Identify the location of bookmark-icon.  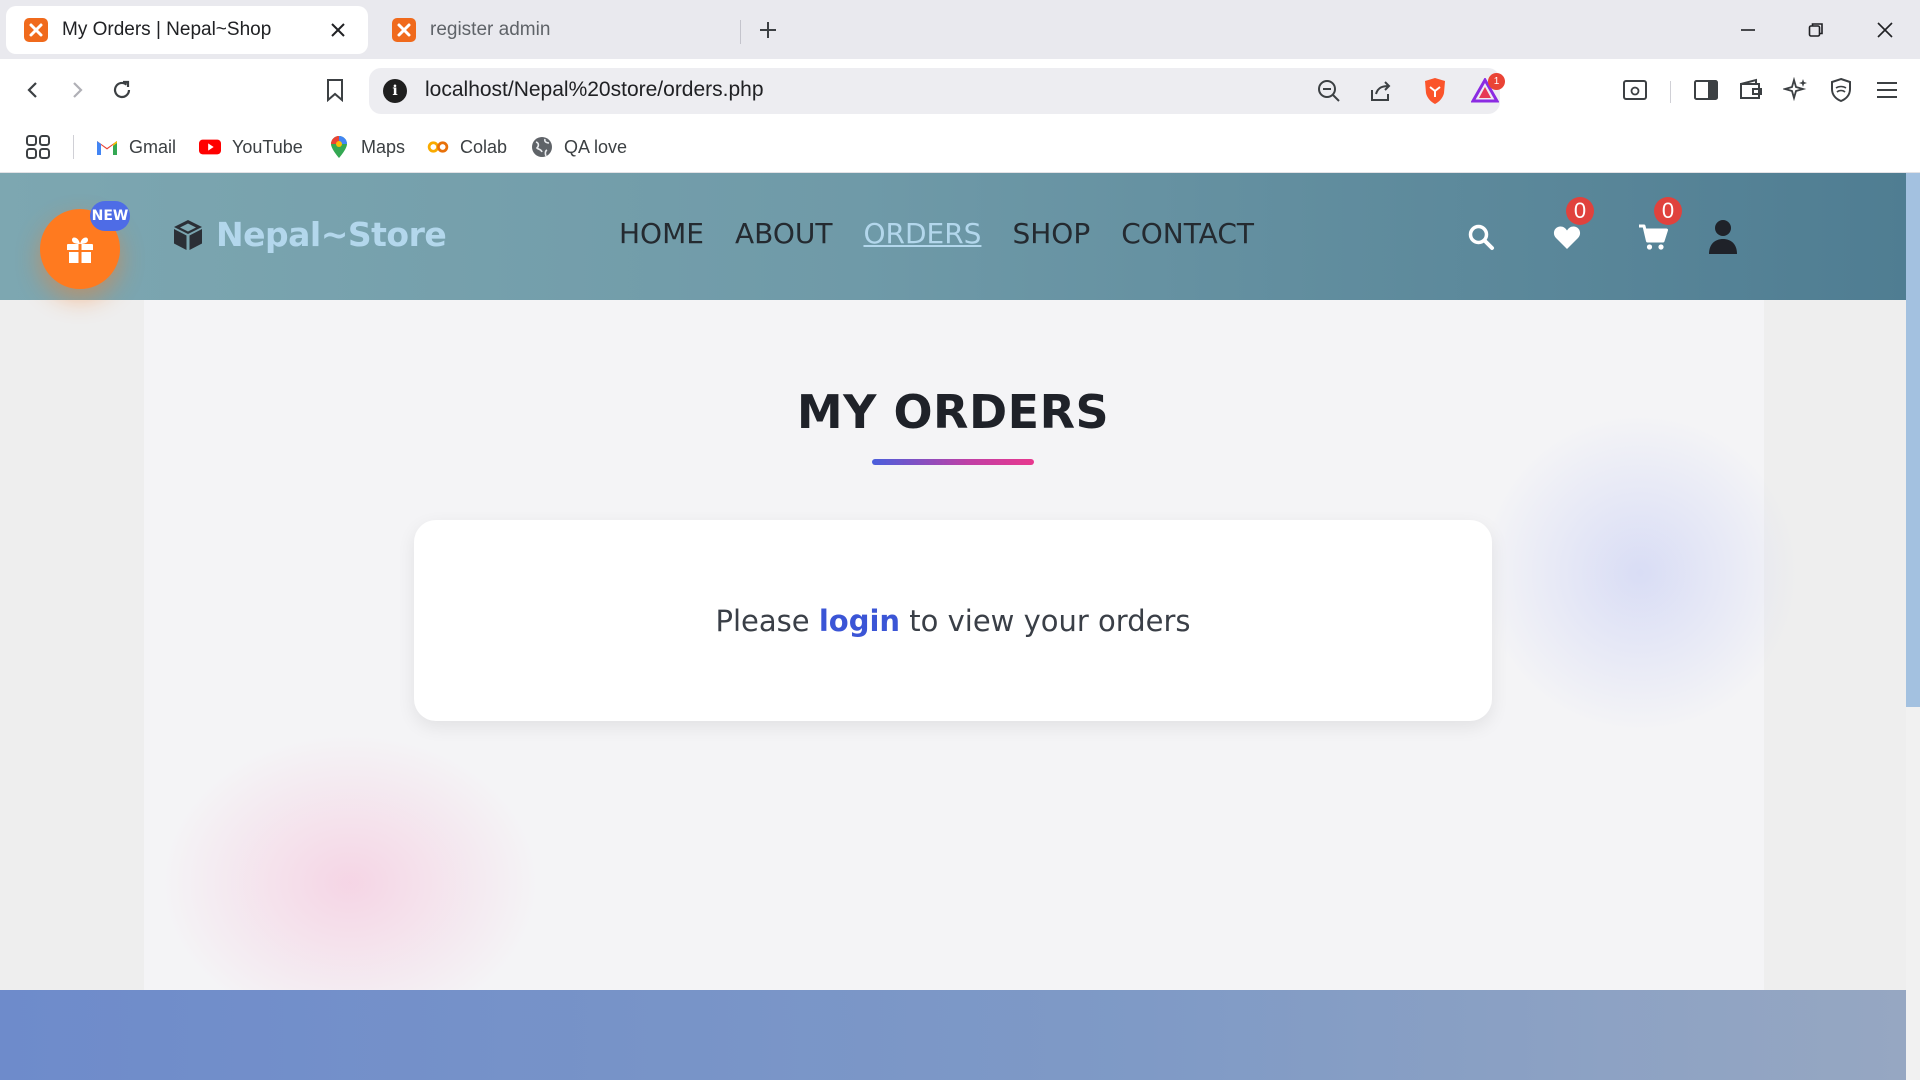
(335, 90).